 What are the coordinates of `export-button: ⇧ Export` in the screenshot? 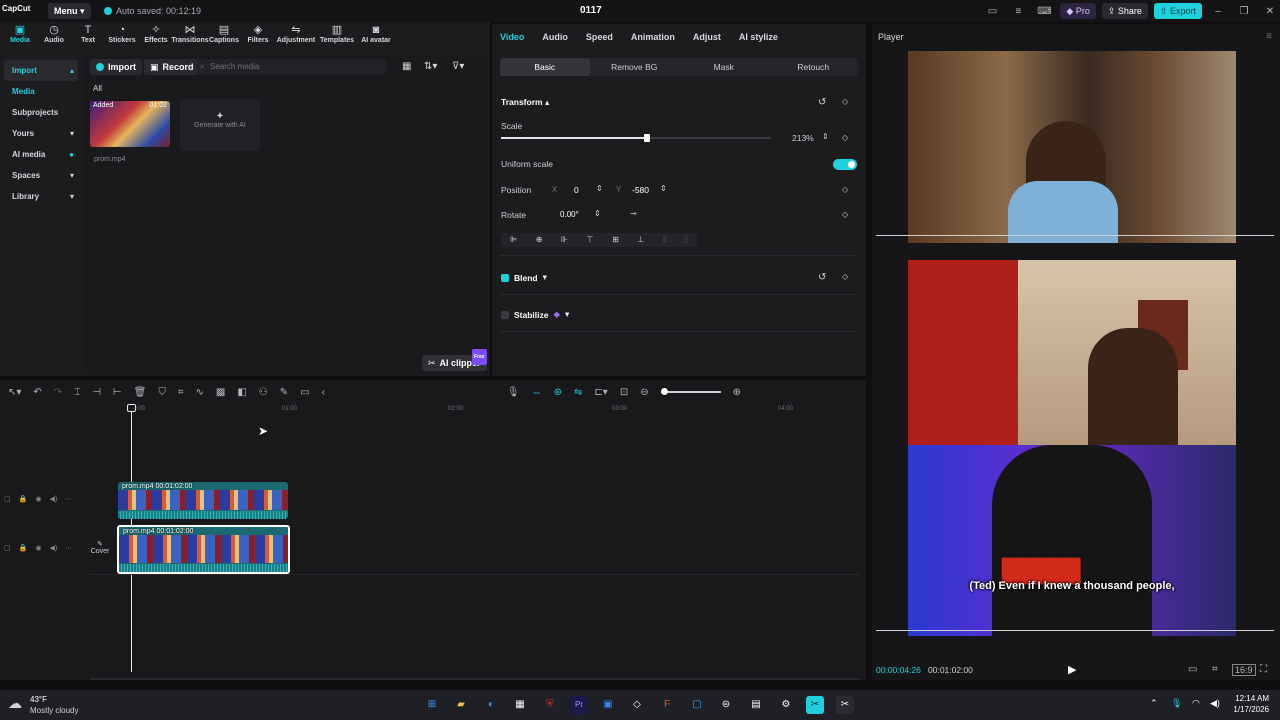 It's located at (1177, 11).